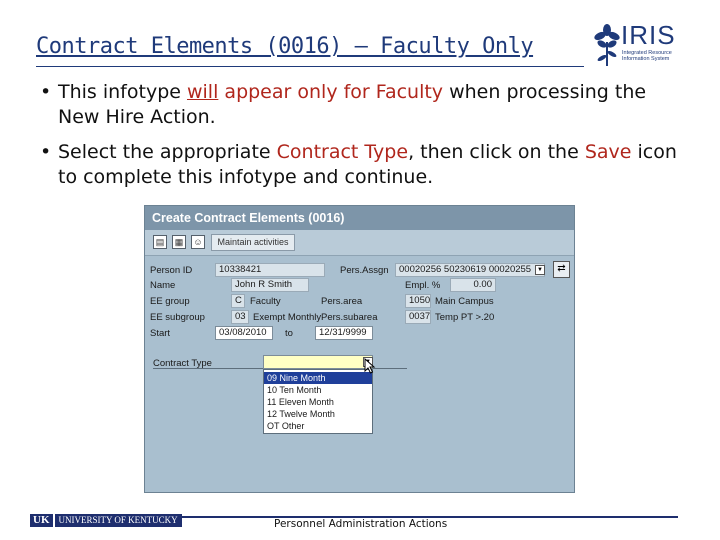 The width and height of the screenshot is (720, 540). What do you see at coordinates (648, 35) in the screenshot?
I see `logo-wordmark: IRIS` at bounding box center [648, 35].